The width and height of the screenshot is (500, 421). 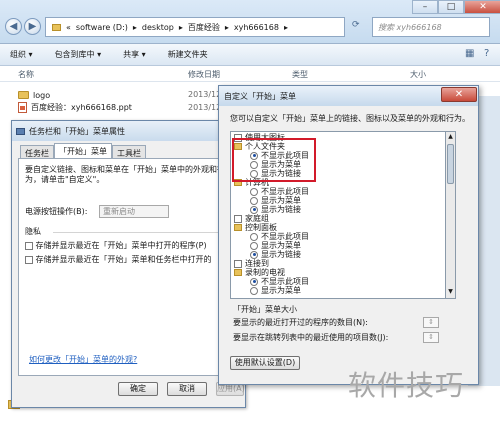 What do you see at coordinates (450, 137) in the screenshot?
I see `scroll-up-icon: ▲` at bounding box center [450, 137].